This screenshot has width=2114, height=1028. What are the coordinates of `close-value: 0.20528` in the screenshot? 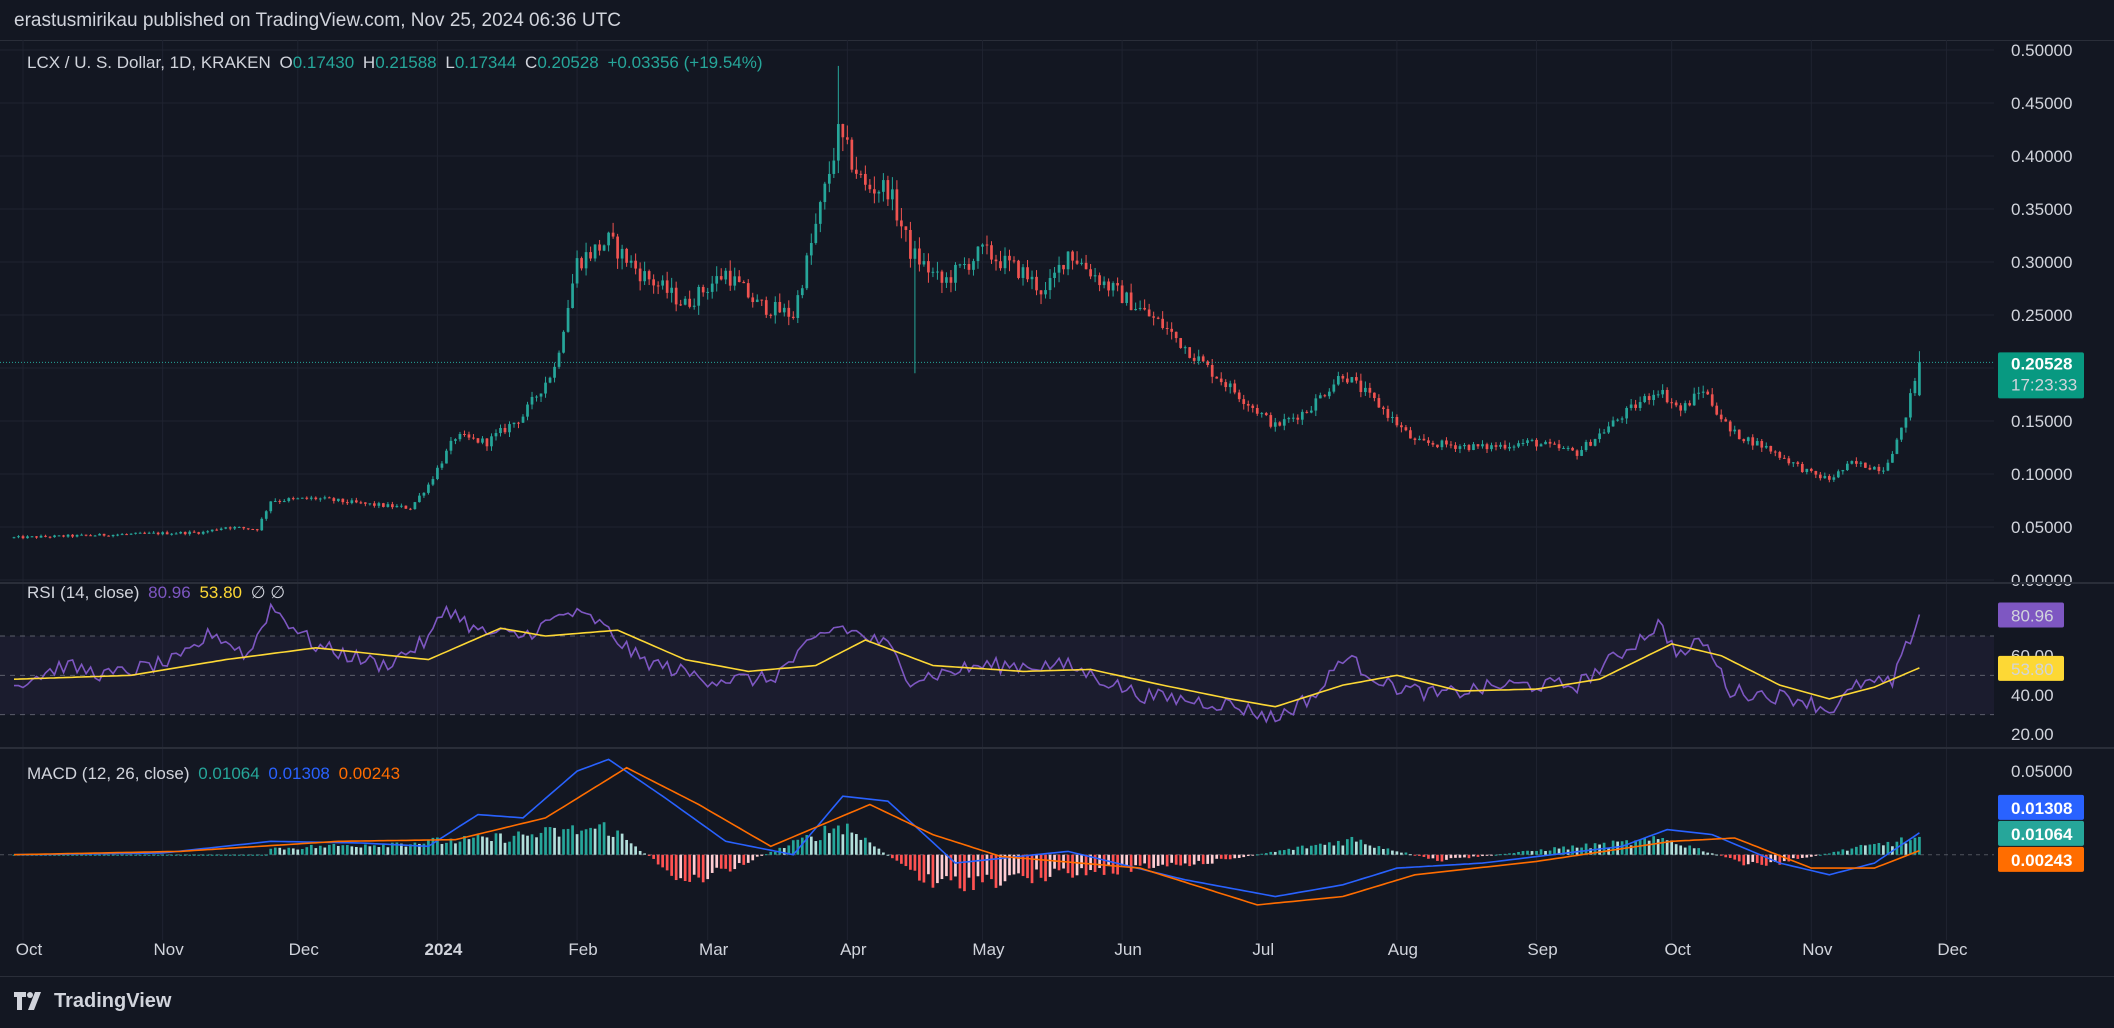 It's located at (568, 62).